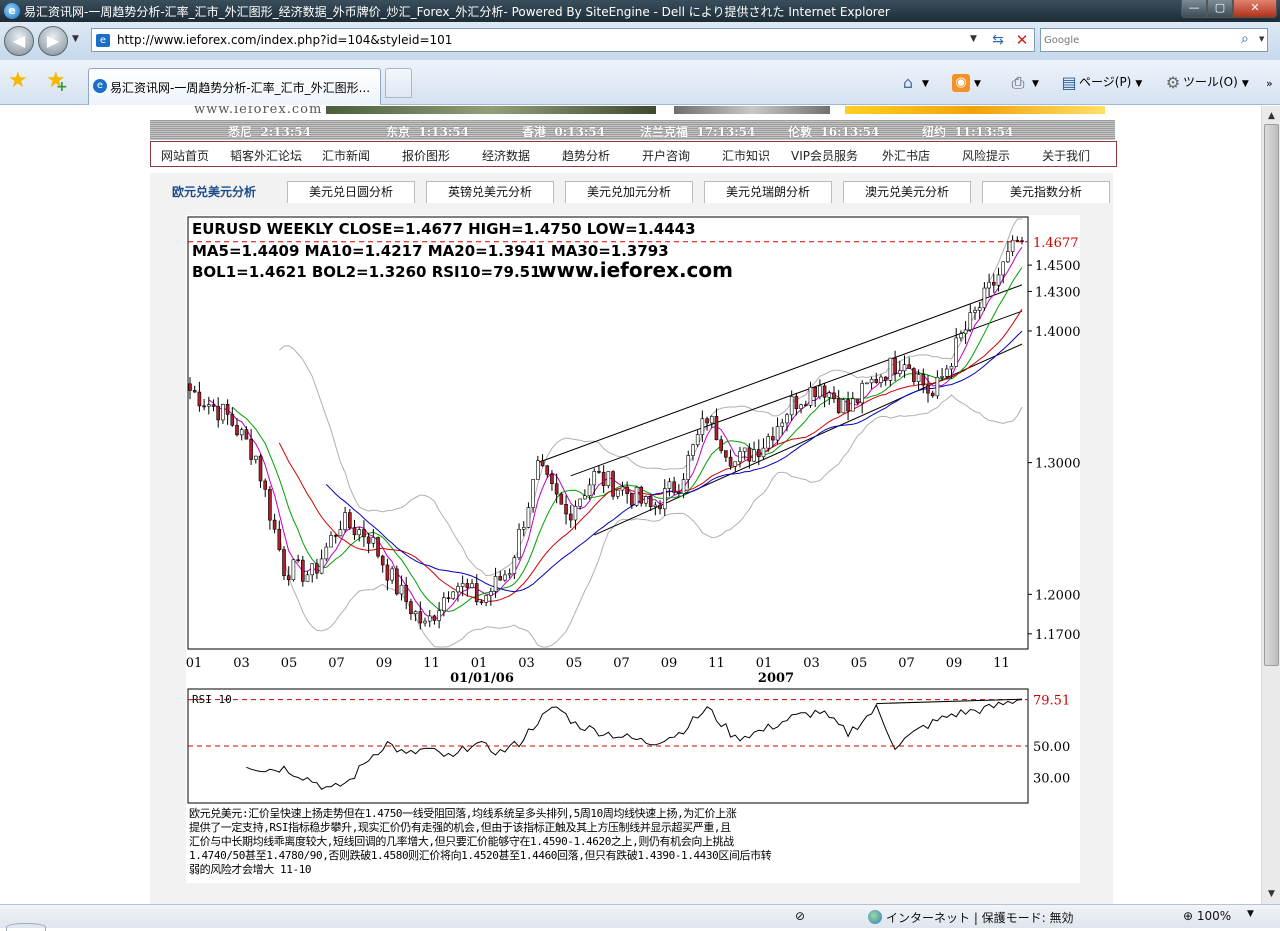  I want to click on vertical-scrollbar: ▲ ▼, so click(1270, 505).